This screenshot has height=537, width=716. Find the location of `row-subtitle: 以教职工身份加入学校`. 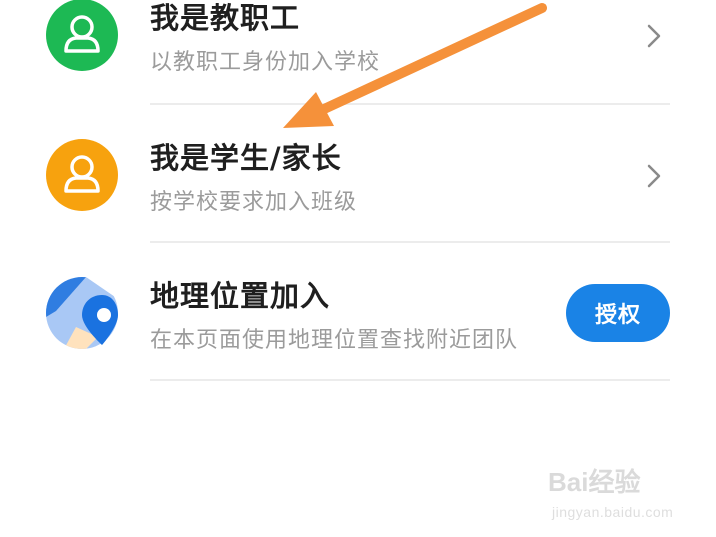

row-subtitle: 以教职工身份加入学校 is located at coordinates (265, 62).